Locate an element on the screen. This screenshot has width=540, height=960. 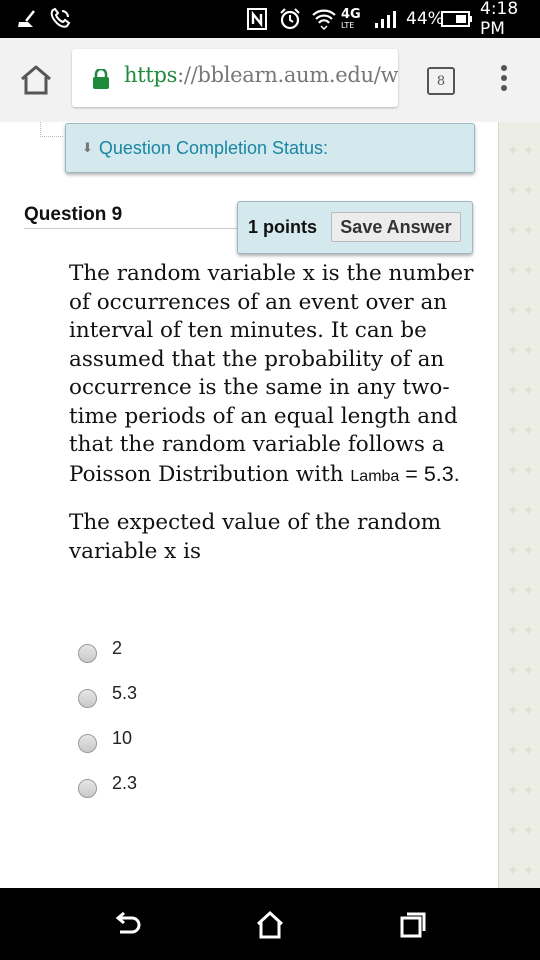
lambda-label: Lamba is located at coordinates (375, 476).